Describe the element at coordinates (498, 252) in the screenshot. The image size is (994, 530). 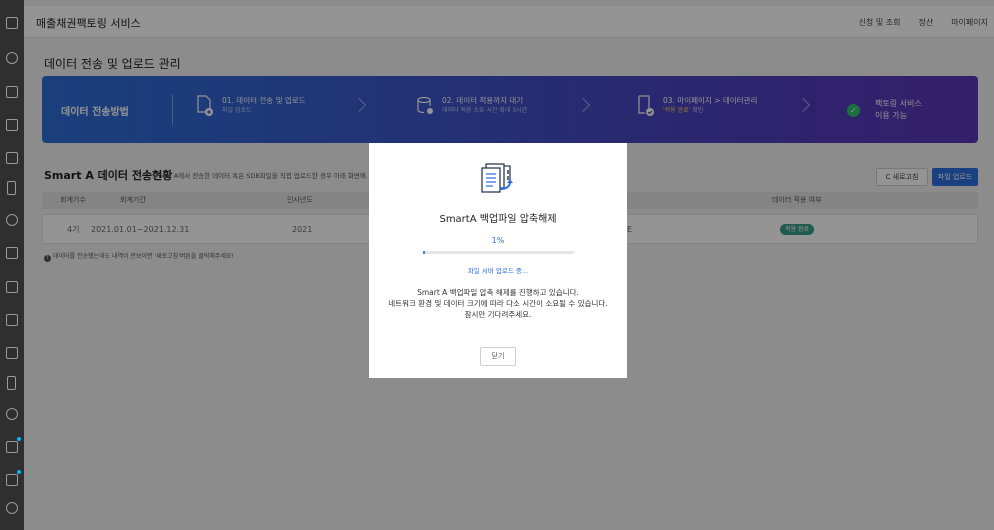
I see `progress-bar` at that location.